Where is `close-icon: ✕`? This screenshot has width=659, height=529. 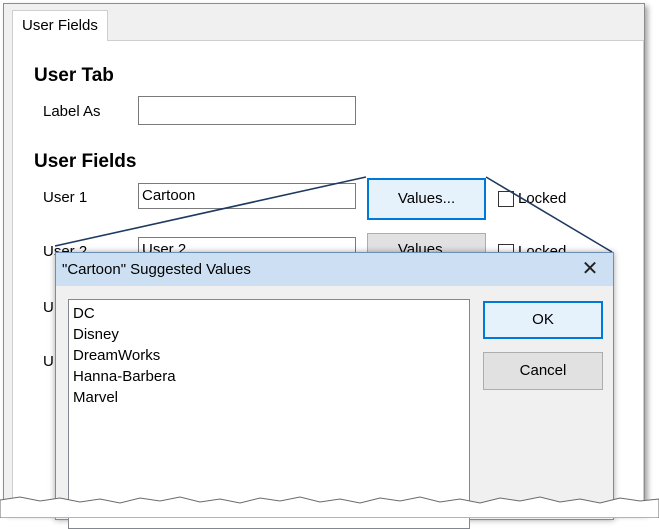
close-icon: ✕ is located at coordinates (590, 269).